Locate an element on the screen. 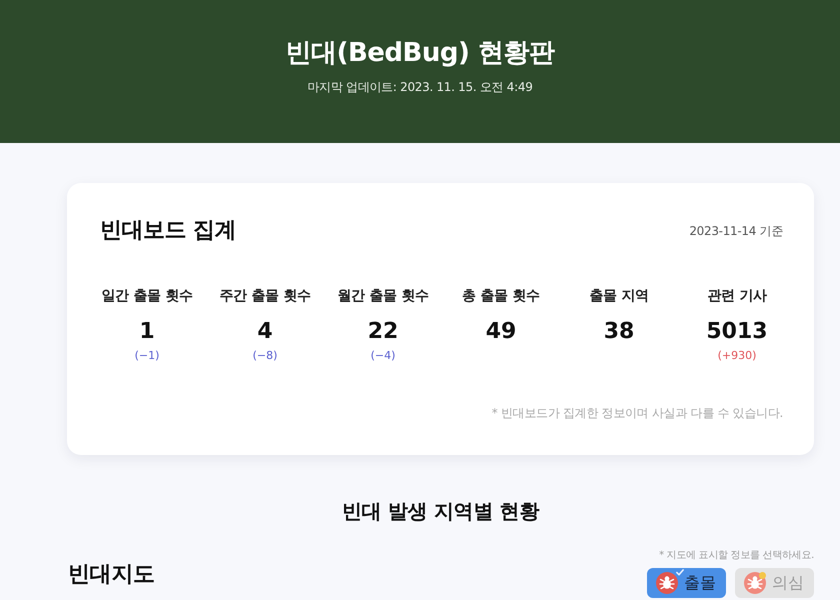 The image size is (840, 600). stat-change: (+930) is located at coordinates (737, 356).